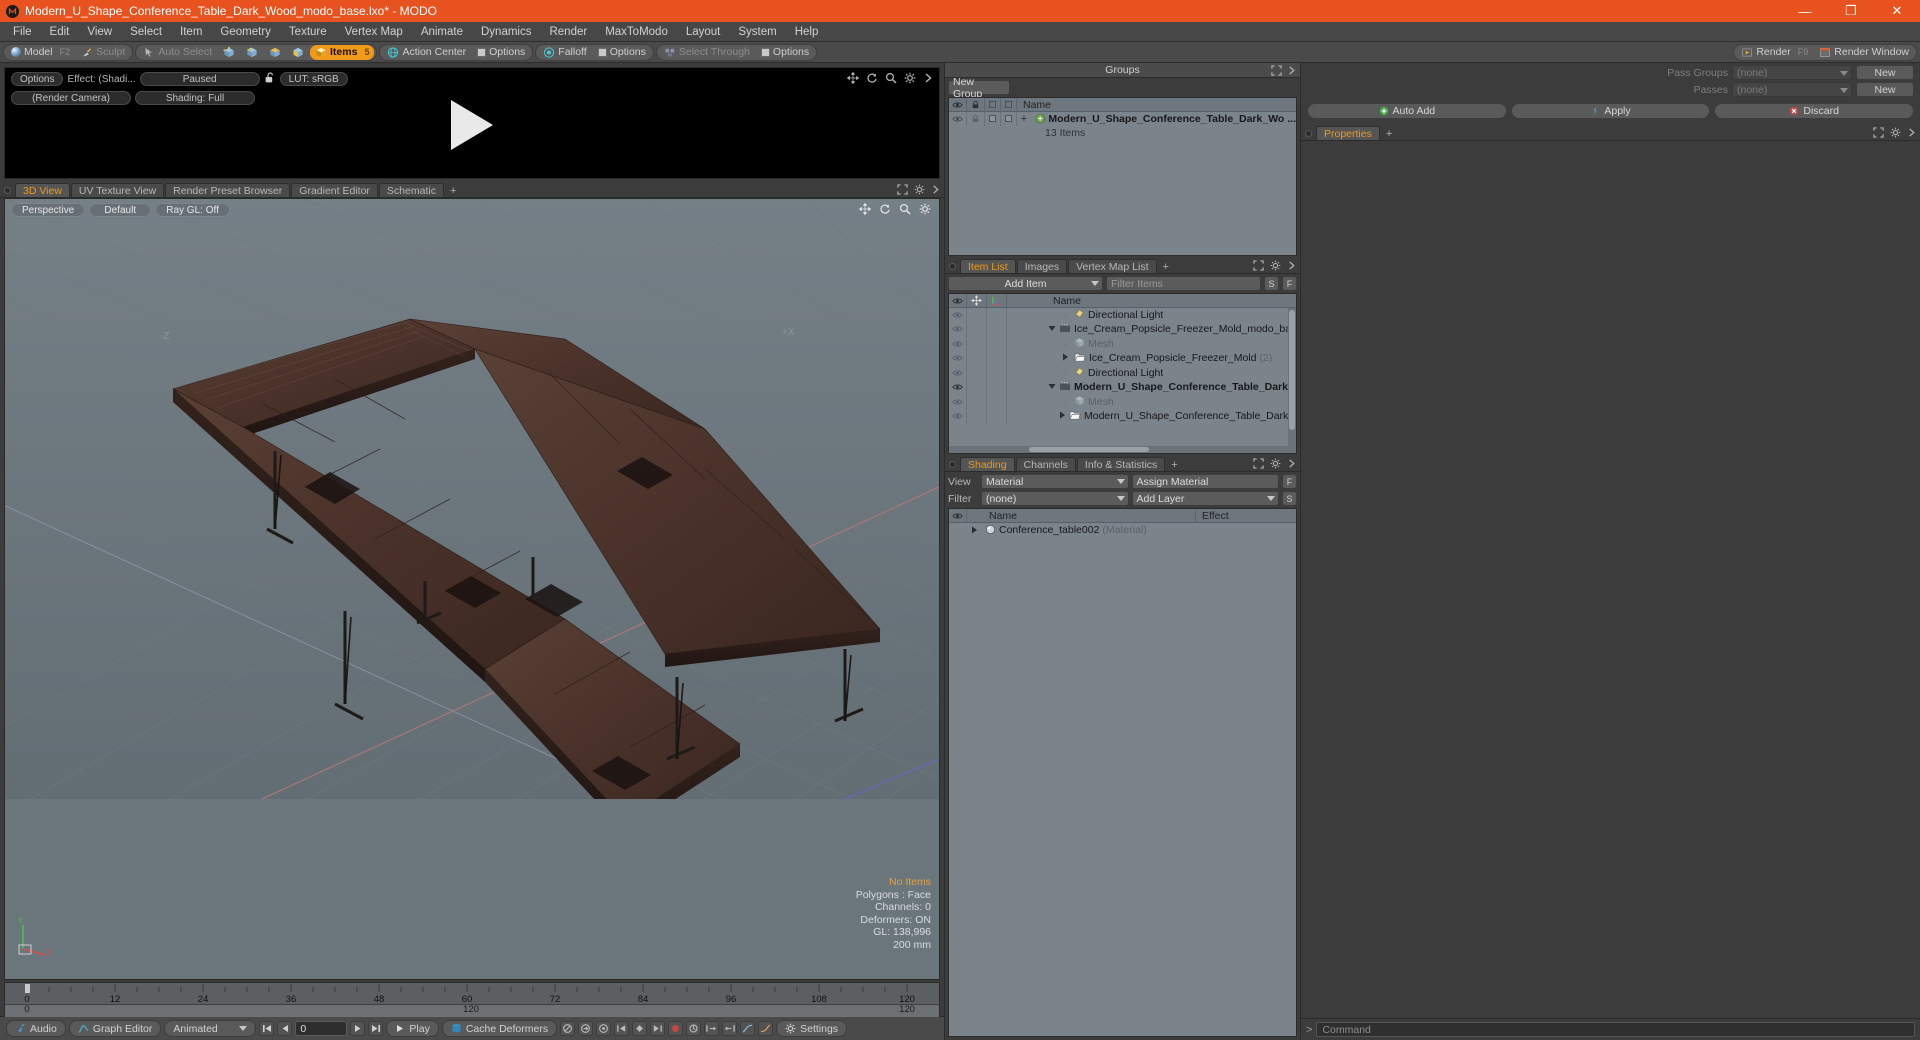  I want to click on lut-button: LUT: sRGB, so click(313, 79).